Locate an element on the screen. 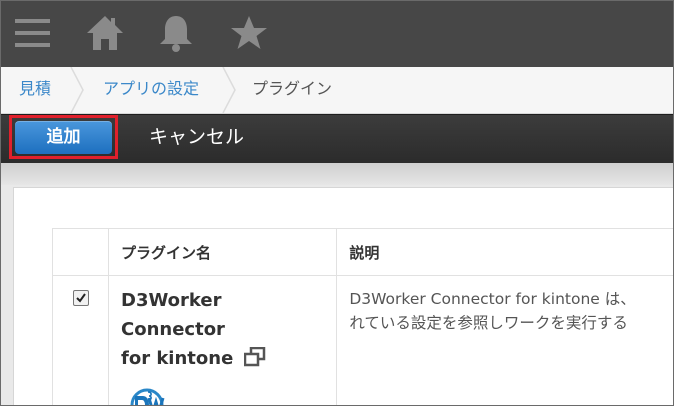 Image resolution: width=674 pixels, height=406 pixels. plugin-name-cell: D3Worker Connector for kintone is located at coordinates (222, 340).